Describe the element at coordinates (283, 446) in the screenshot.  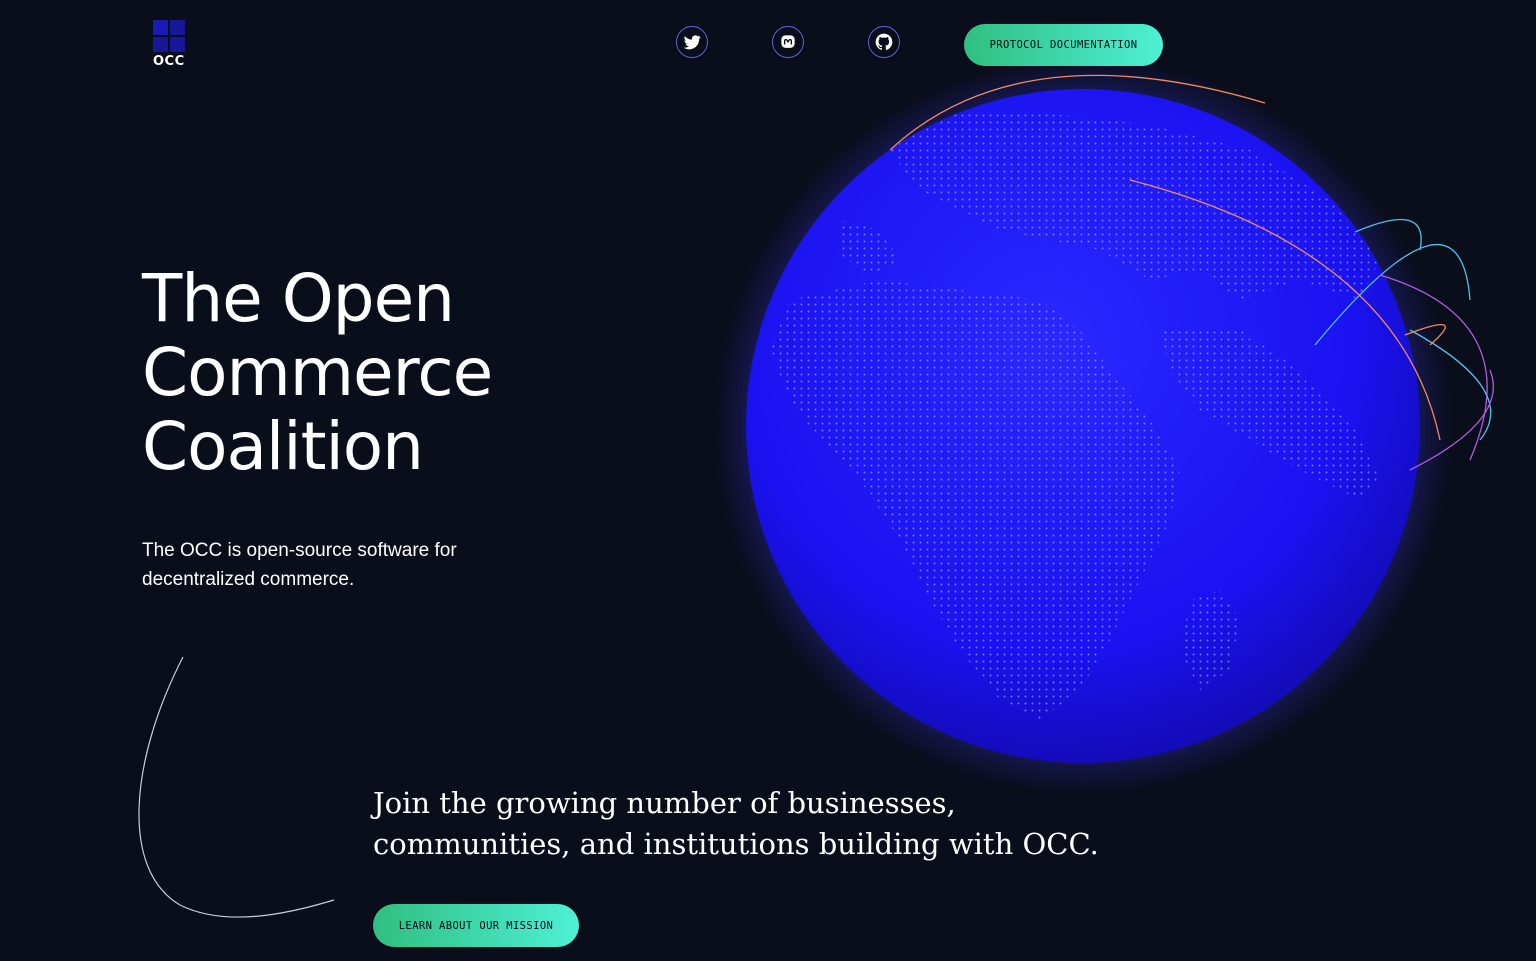
I see `hero-title-line: Coalition` at that location.